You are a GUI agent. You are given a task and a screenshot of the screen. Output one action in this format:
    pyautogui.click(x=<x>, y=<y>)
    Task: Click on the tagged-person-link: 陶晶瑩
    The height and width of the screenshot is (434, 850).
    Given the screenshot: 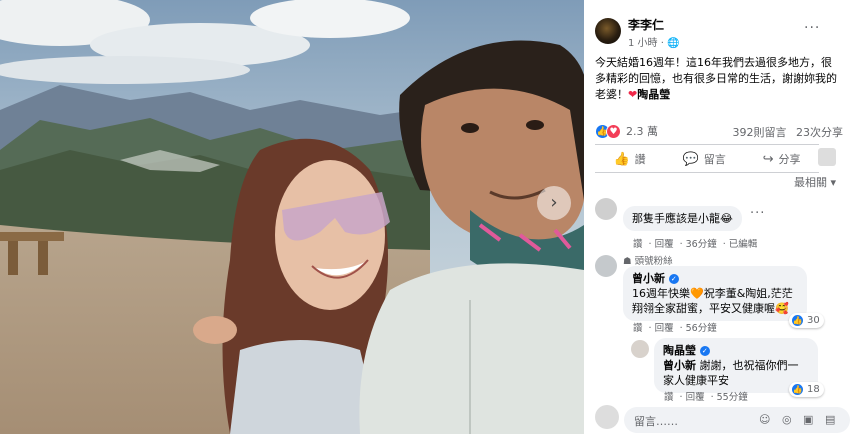 What is the action you would take?
    pyautogui.click(x=653, y=94)
    